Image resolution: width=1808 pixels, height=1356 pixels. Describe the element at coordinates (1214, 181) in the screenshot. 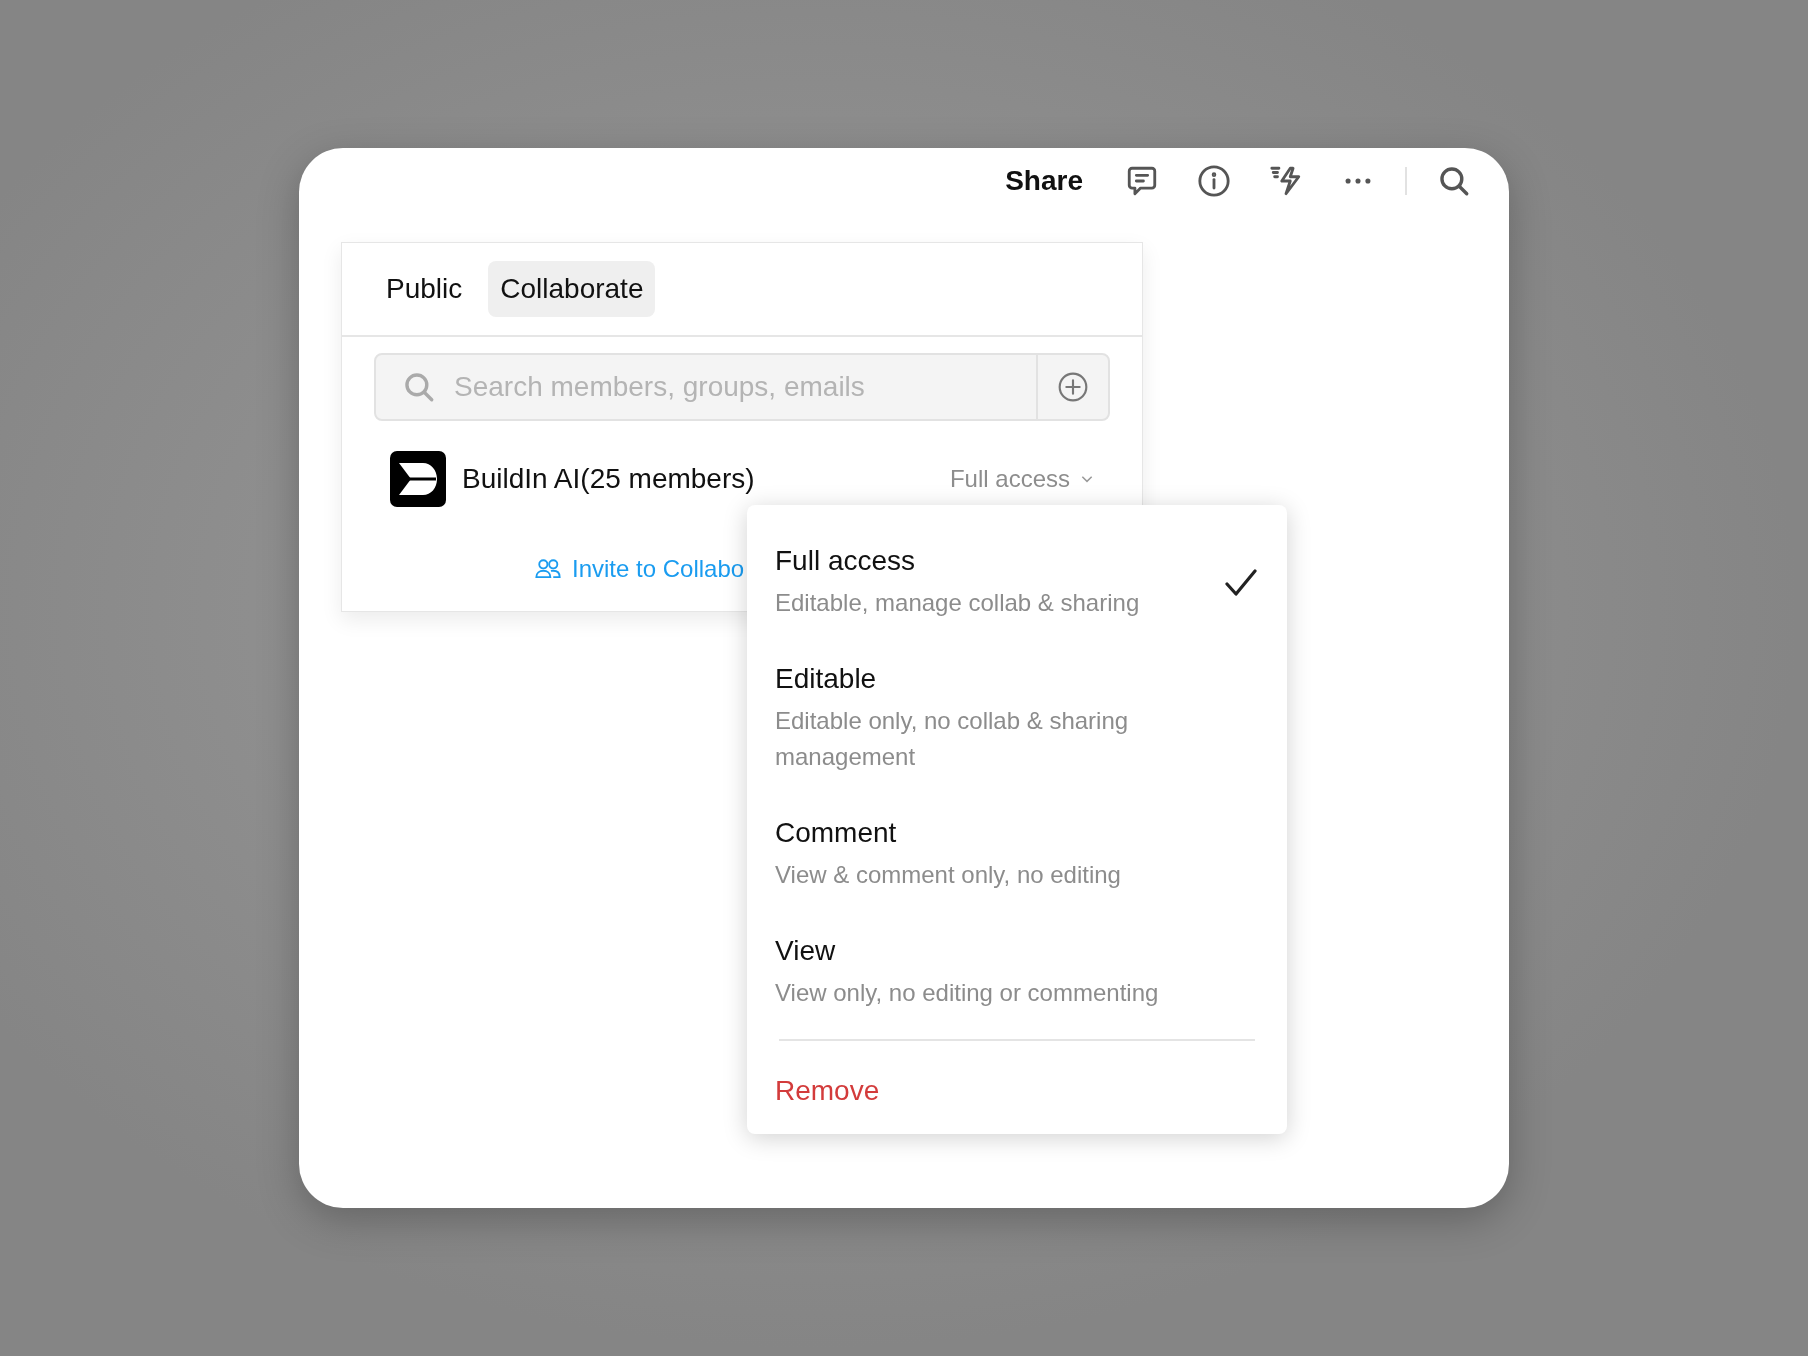

I see `info-icon` at that location.